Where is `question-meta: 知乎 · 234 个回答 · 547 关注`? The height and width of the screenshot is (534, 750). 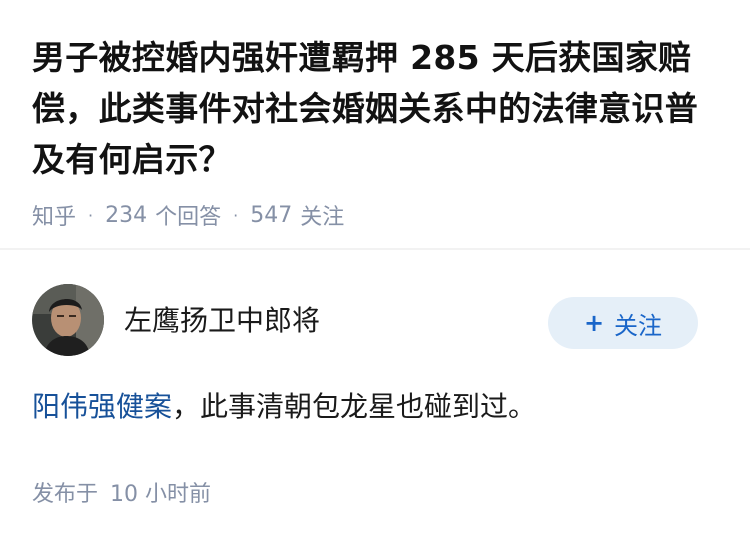 question-meta: 知乎 · 234 个回答 · 547 关注 is located at coordinates (375, 215).